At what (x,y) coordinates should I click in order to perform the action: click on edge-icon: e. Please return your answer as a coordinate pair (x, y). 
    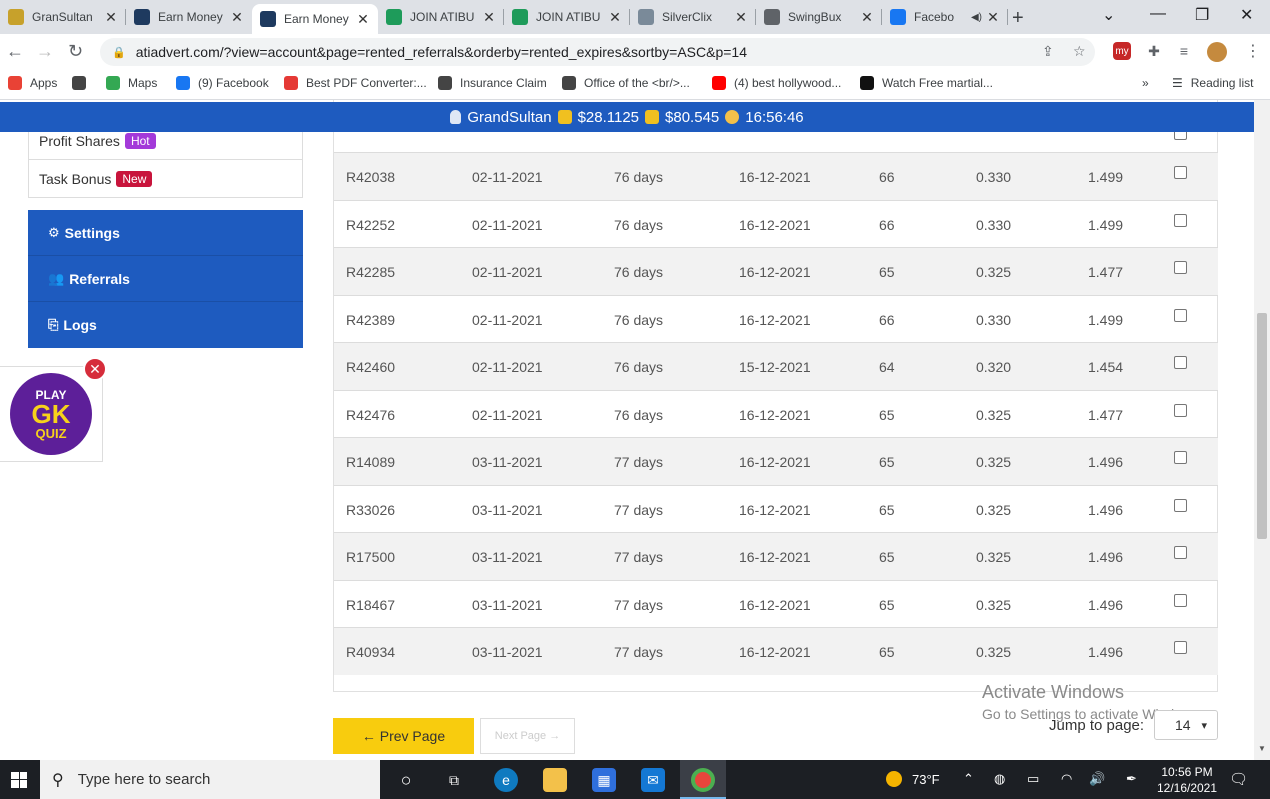
    Looking at the image, I should click on (506, 780).